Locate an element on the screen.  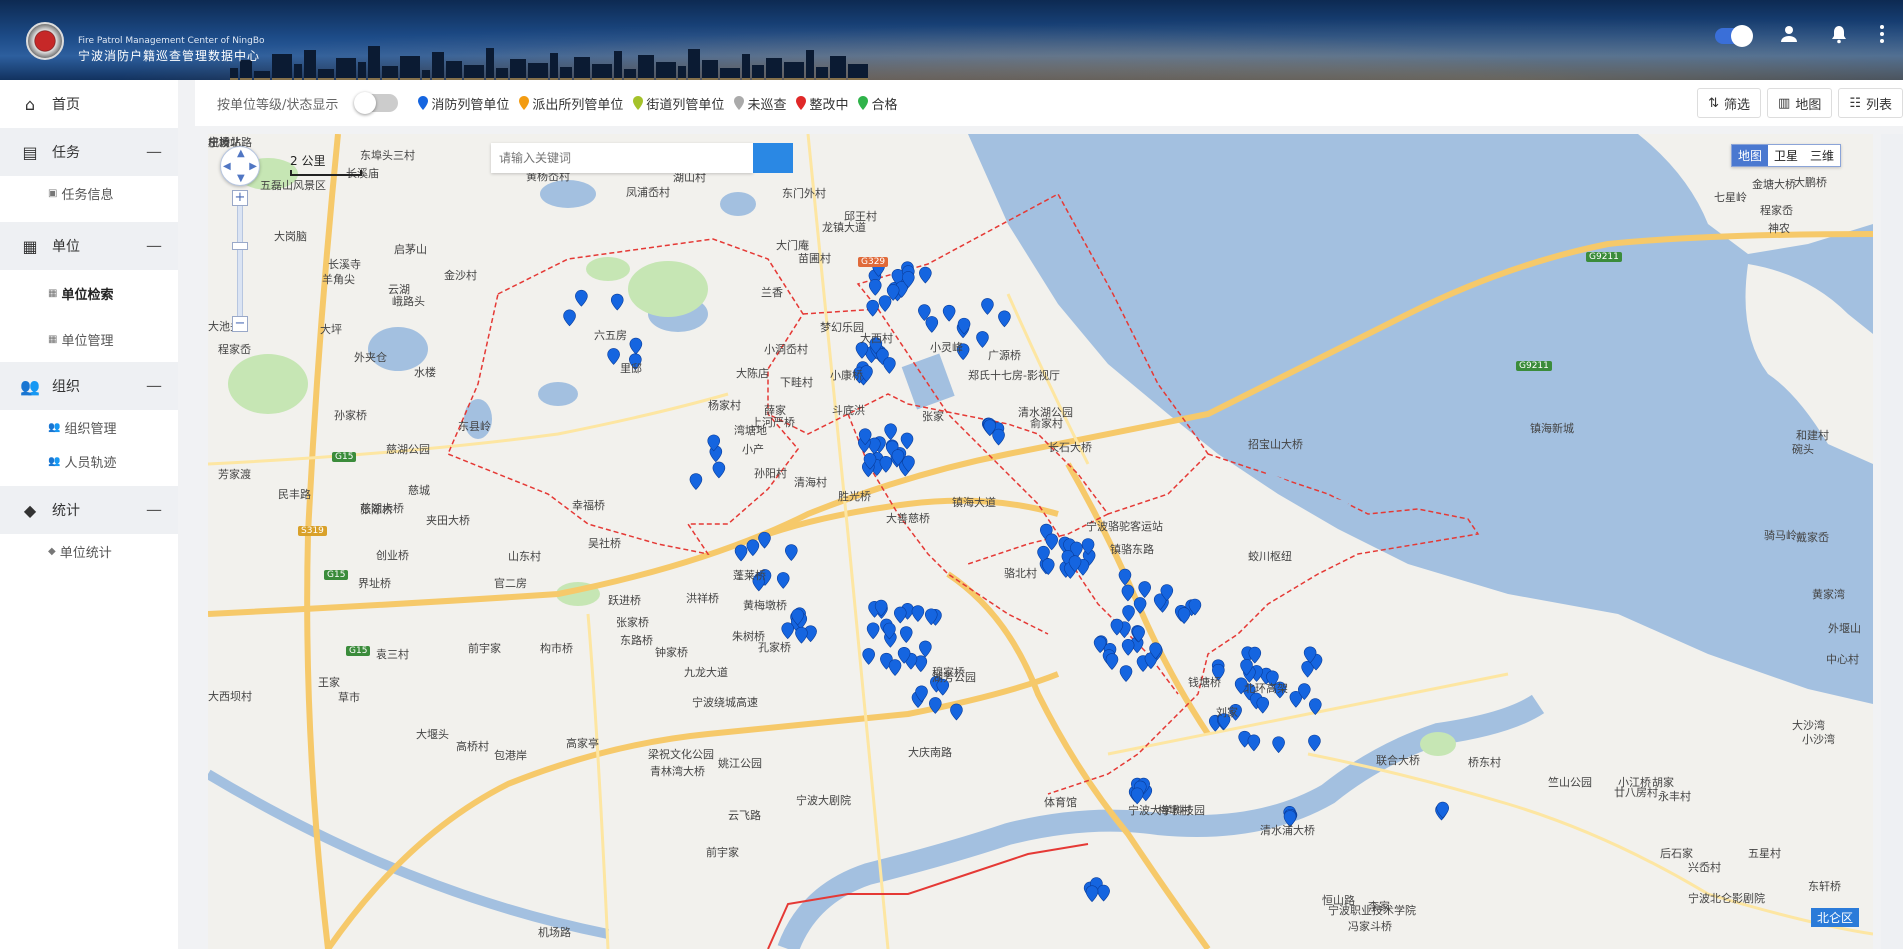
map-search-input is located at coordinates (622, 158).